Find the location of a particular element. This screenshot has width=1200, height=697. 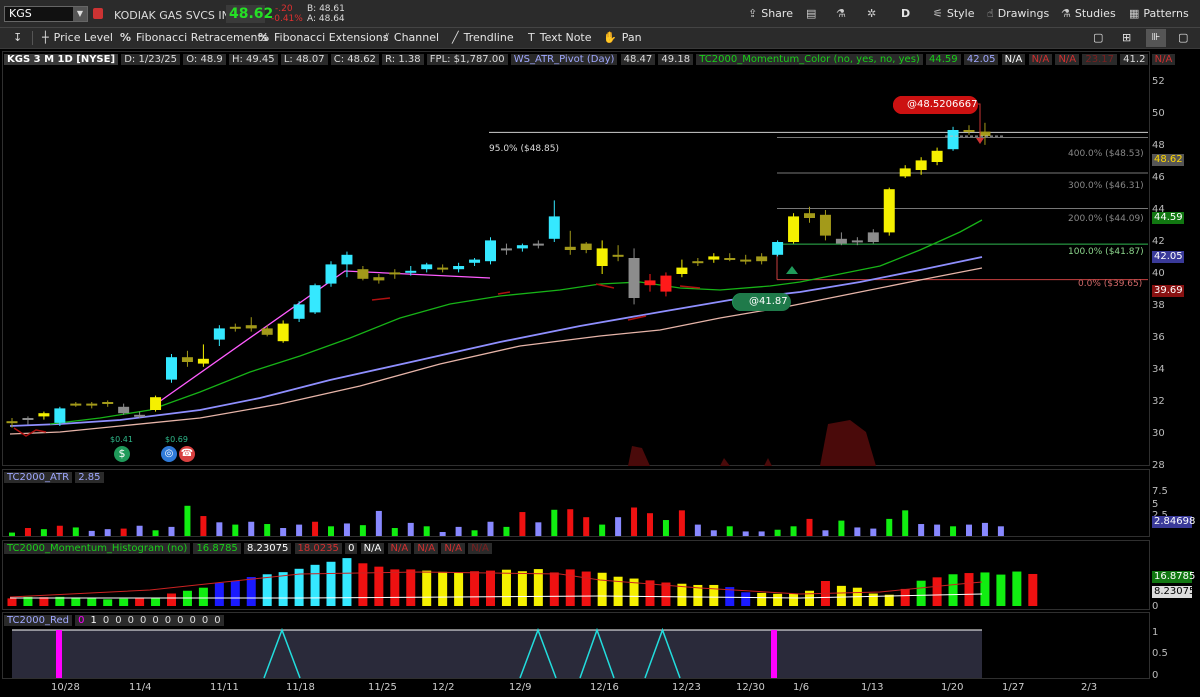

alert-arrow is located at coordinates (980, 141).